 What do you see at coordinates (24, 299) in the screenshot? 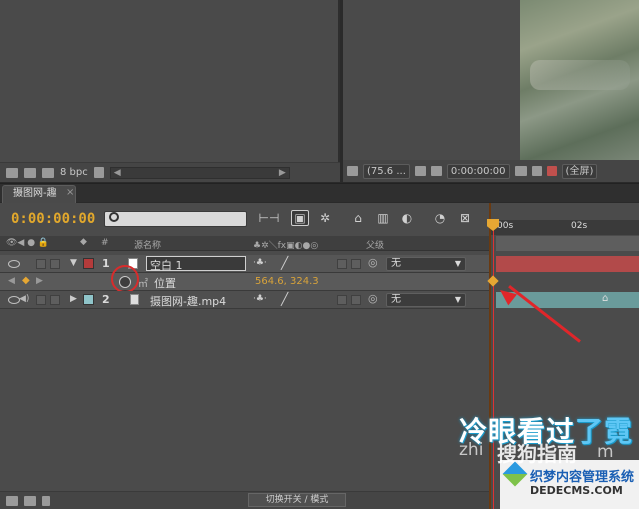
I see `audio-icon: ◀)` at bounding box center [24, 299].